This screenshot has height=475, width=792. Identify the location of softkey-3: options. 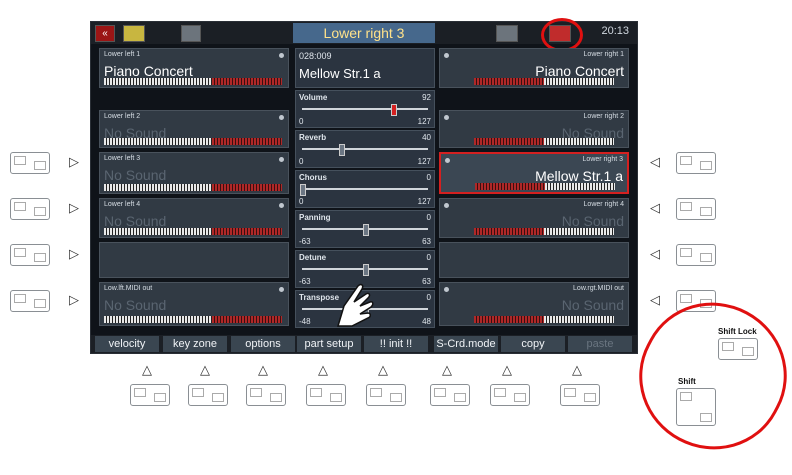
(263, 344).